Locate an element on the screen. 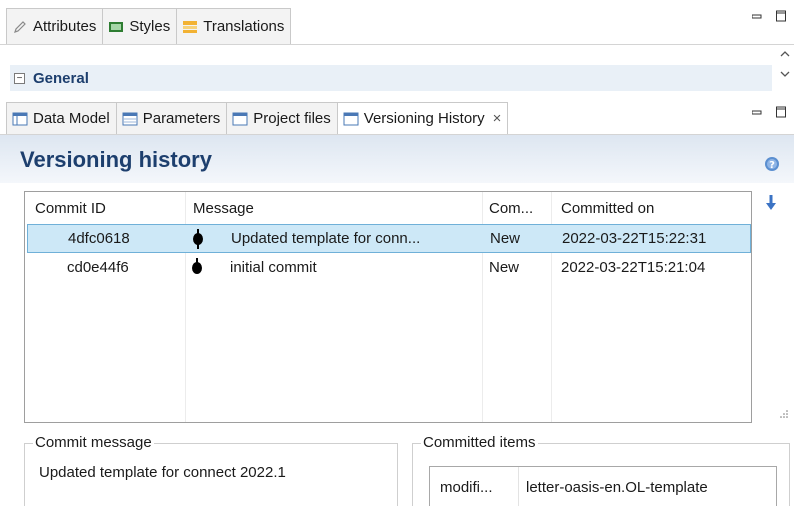 The image size is (794, 506). refresh-icon is located at coordinates (771, 203).